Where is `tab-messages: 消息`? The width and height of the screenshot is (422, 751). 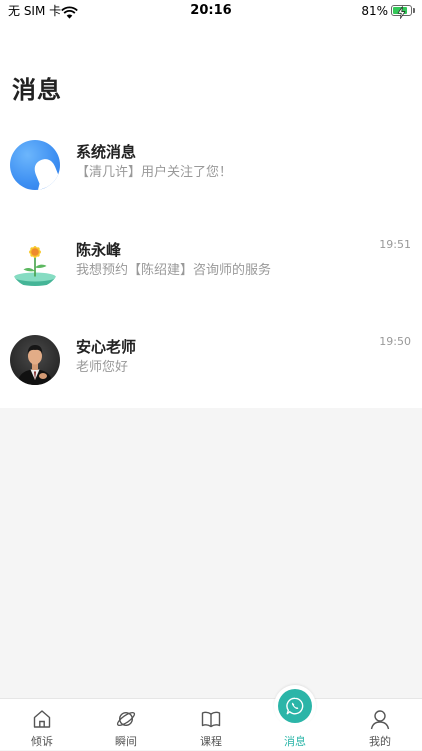 tab-messages: 消息 is located at coordinates (295, 718).